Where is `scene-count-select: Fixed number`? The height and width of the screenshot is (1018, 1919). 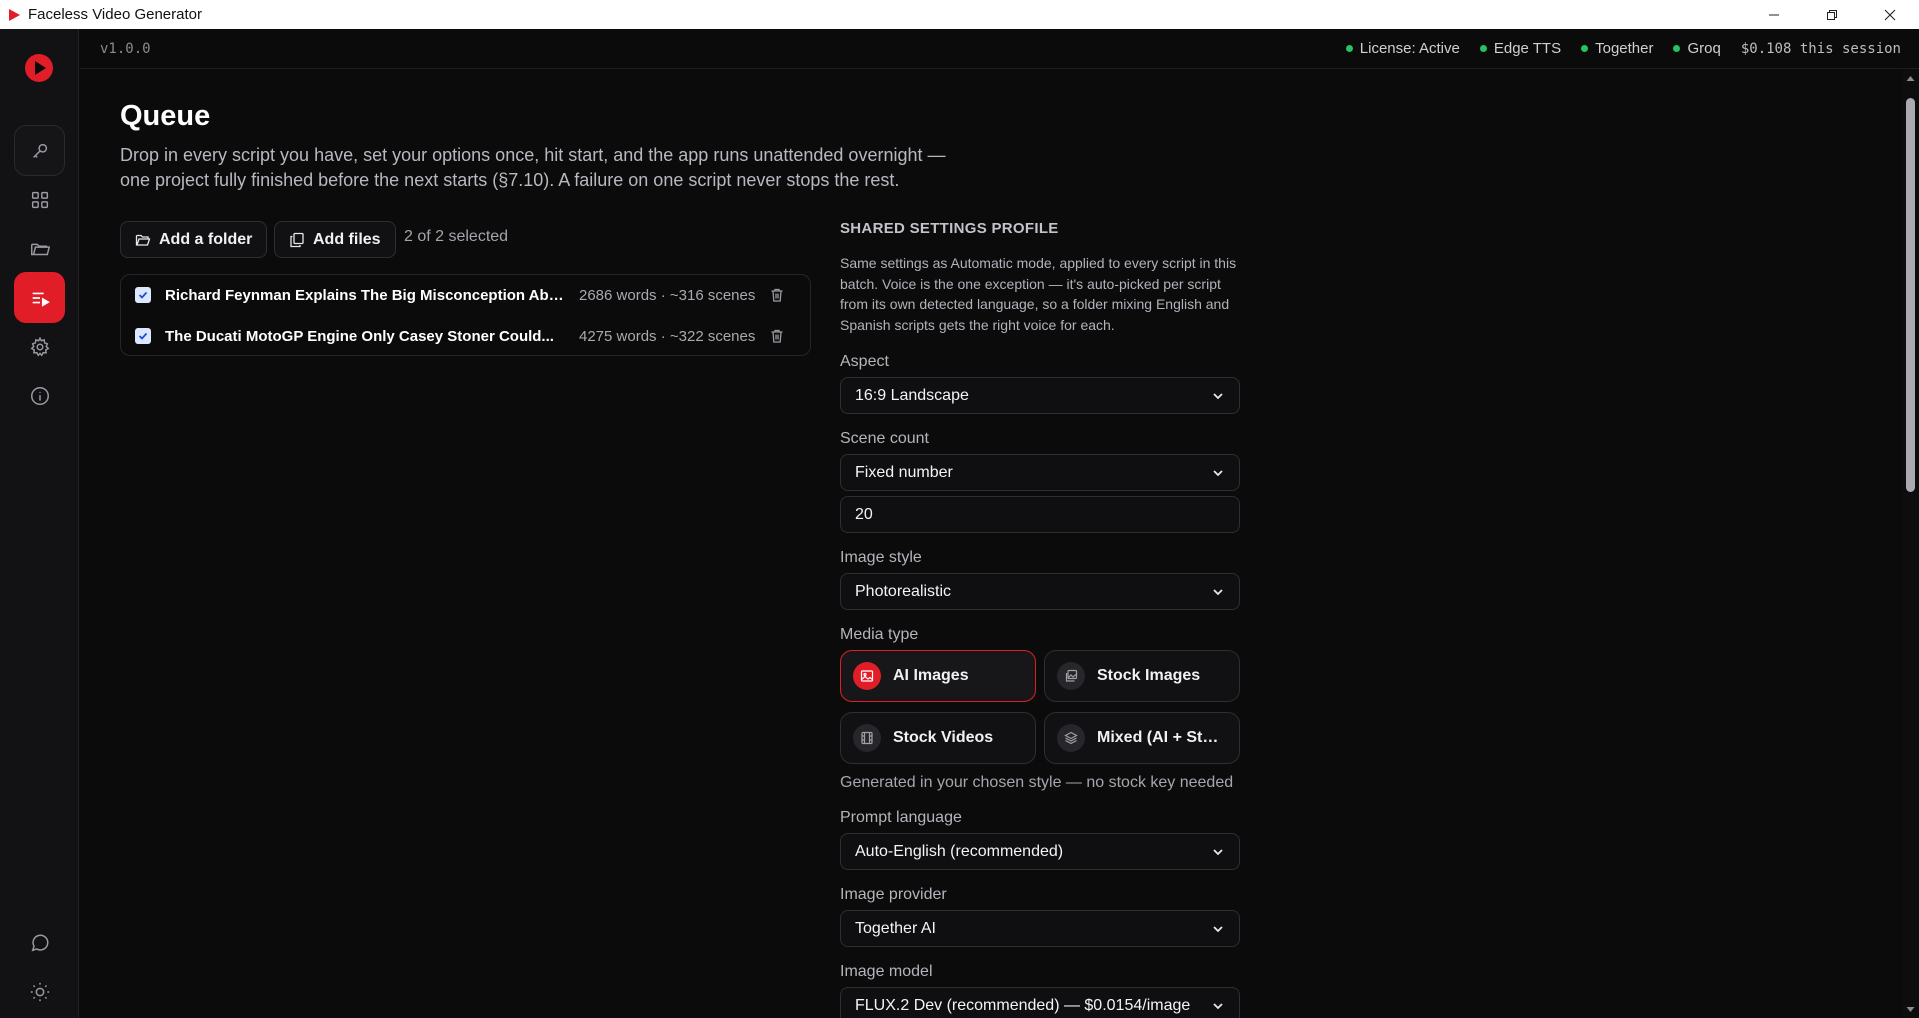
scene-count-select: Fixed number is located at coordinates (1040, 472).